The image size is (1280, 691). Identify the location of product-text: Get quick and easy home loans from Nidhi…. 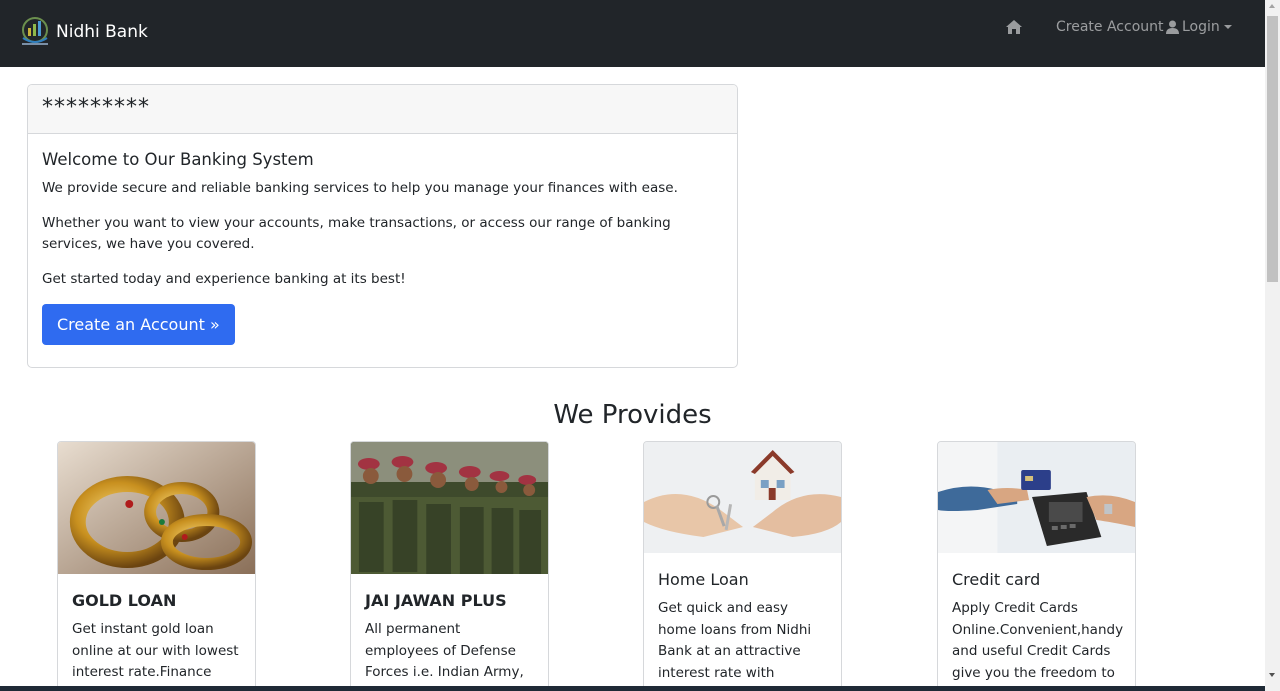
(735, 645).